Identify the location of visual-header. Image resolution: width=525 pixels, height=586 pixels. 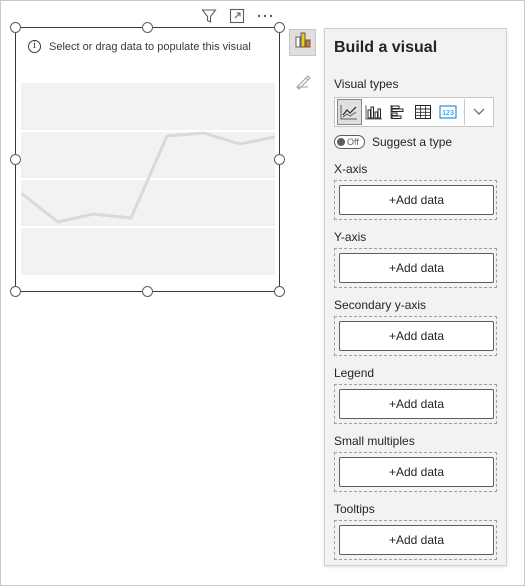
(237, 16).